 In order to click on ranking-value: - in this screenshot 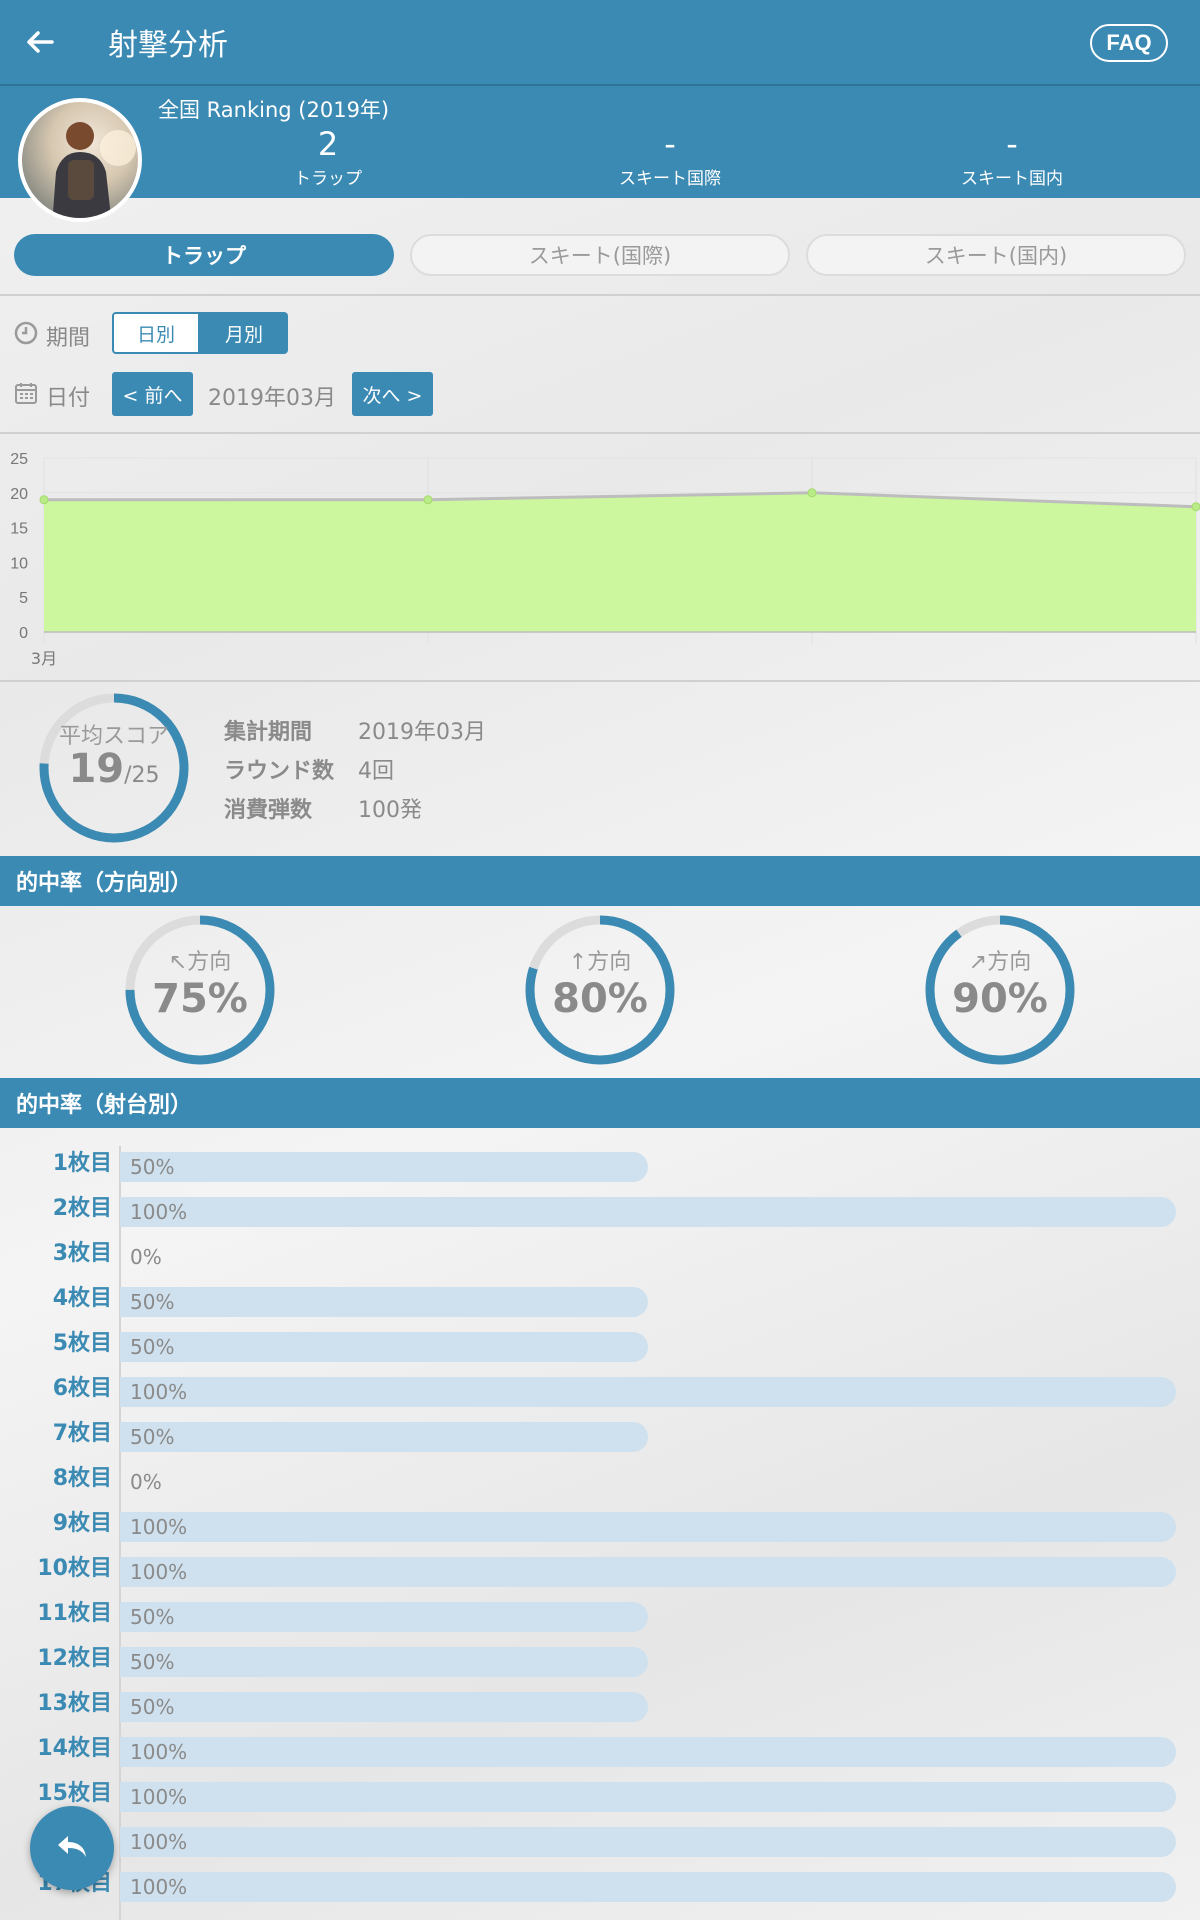, I will do `click(1012, 144)`.